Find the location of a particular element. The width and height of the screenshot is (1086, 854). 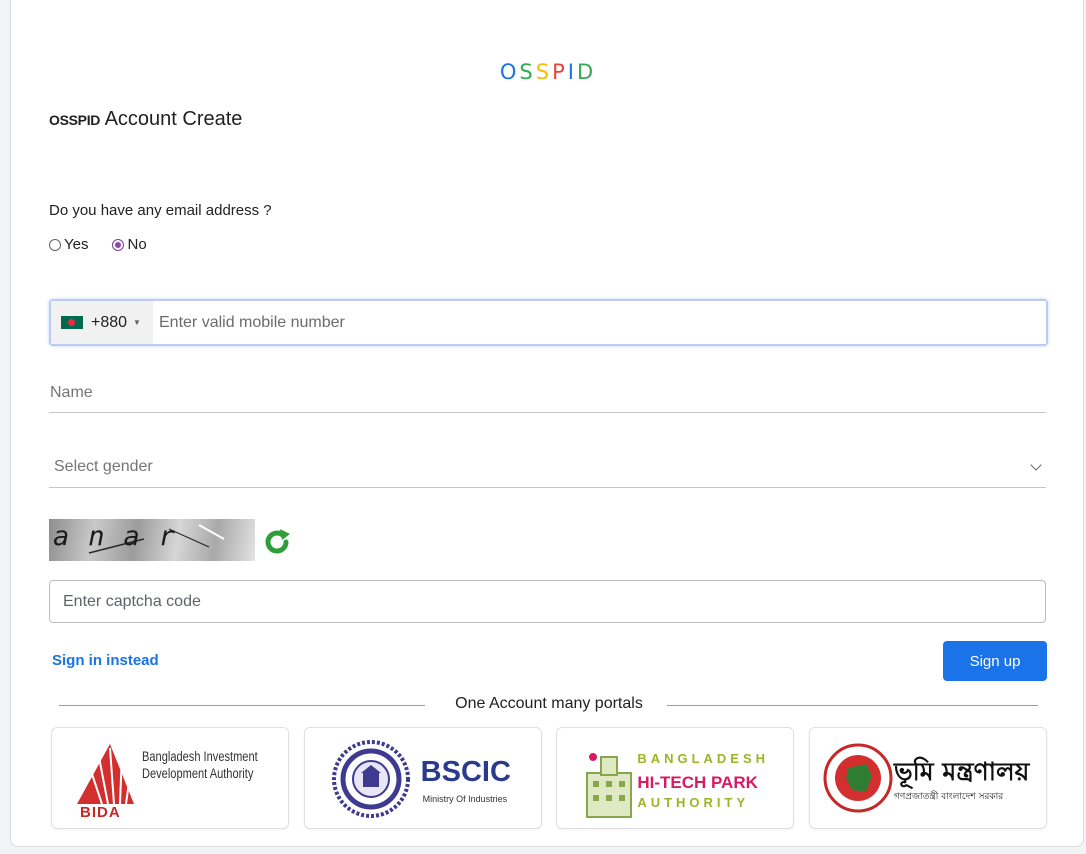

name-input is located at coordinates (547, 393).